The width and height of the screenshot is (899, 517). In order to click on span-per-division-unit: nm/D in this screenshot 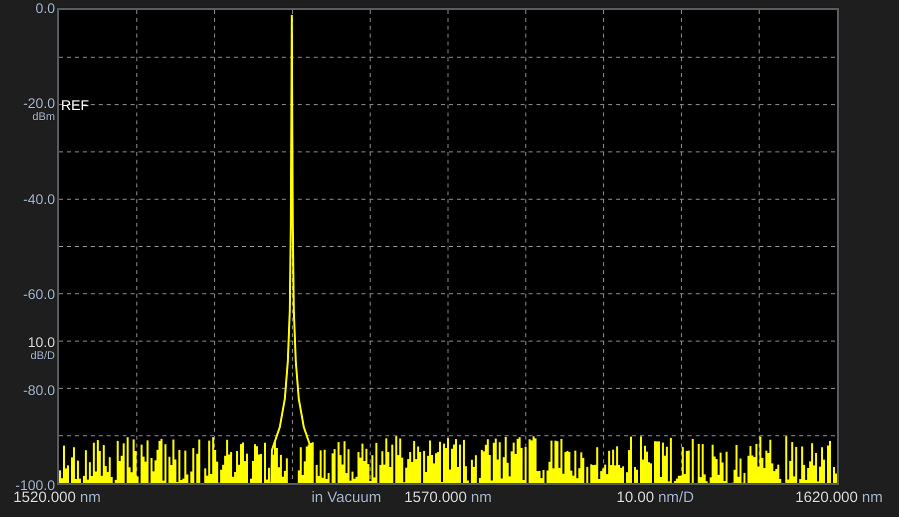, I will do `click(676, 498)`.